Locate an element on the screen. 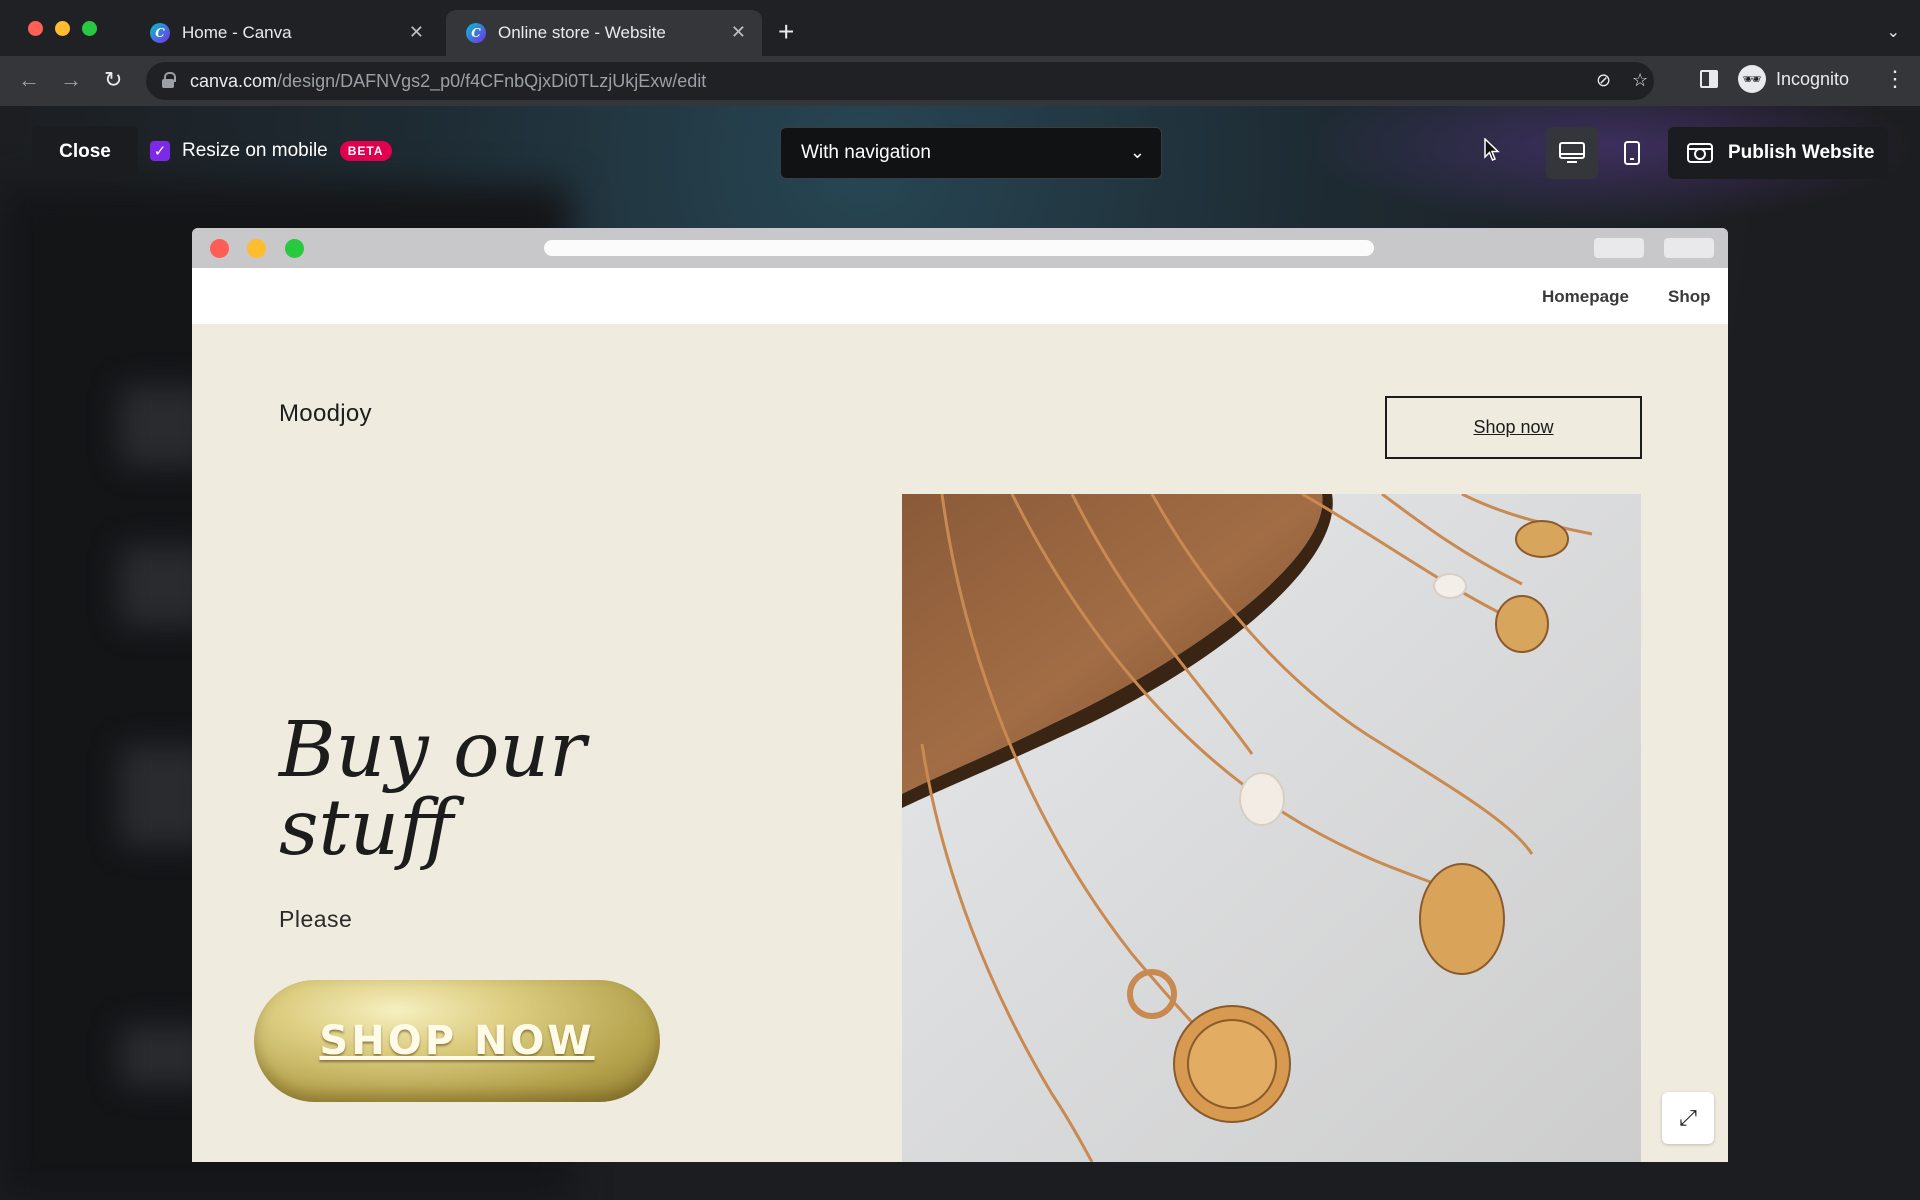 This screenshot has width=1920, height=1200. mock-minimize-dot is located at coordinates (256, 248).